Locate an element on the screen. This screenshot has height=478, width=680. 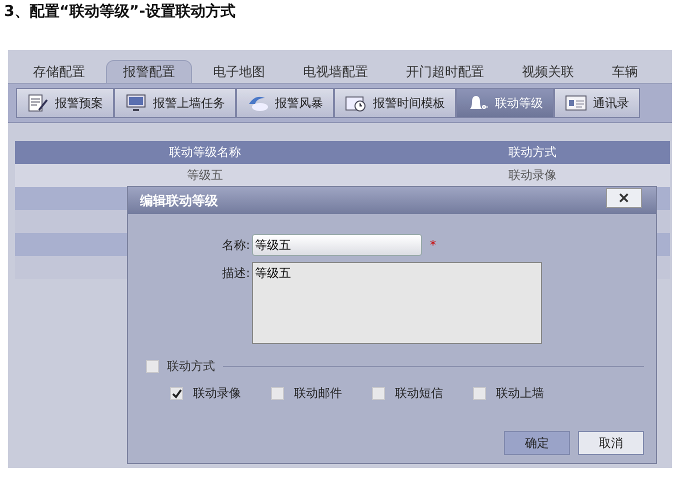
bell-icon is located at coordinates (478, 103).